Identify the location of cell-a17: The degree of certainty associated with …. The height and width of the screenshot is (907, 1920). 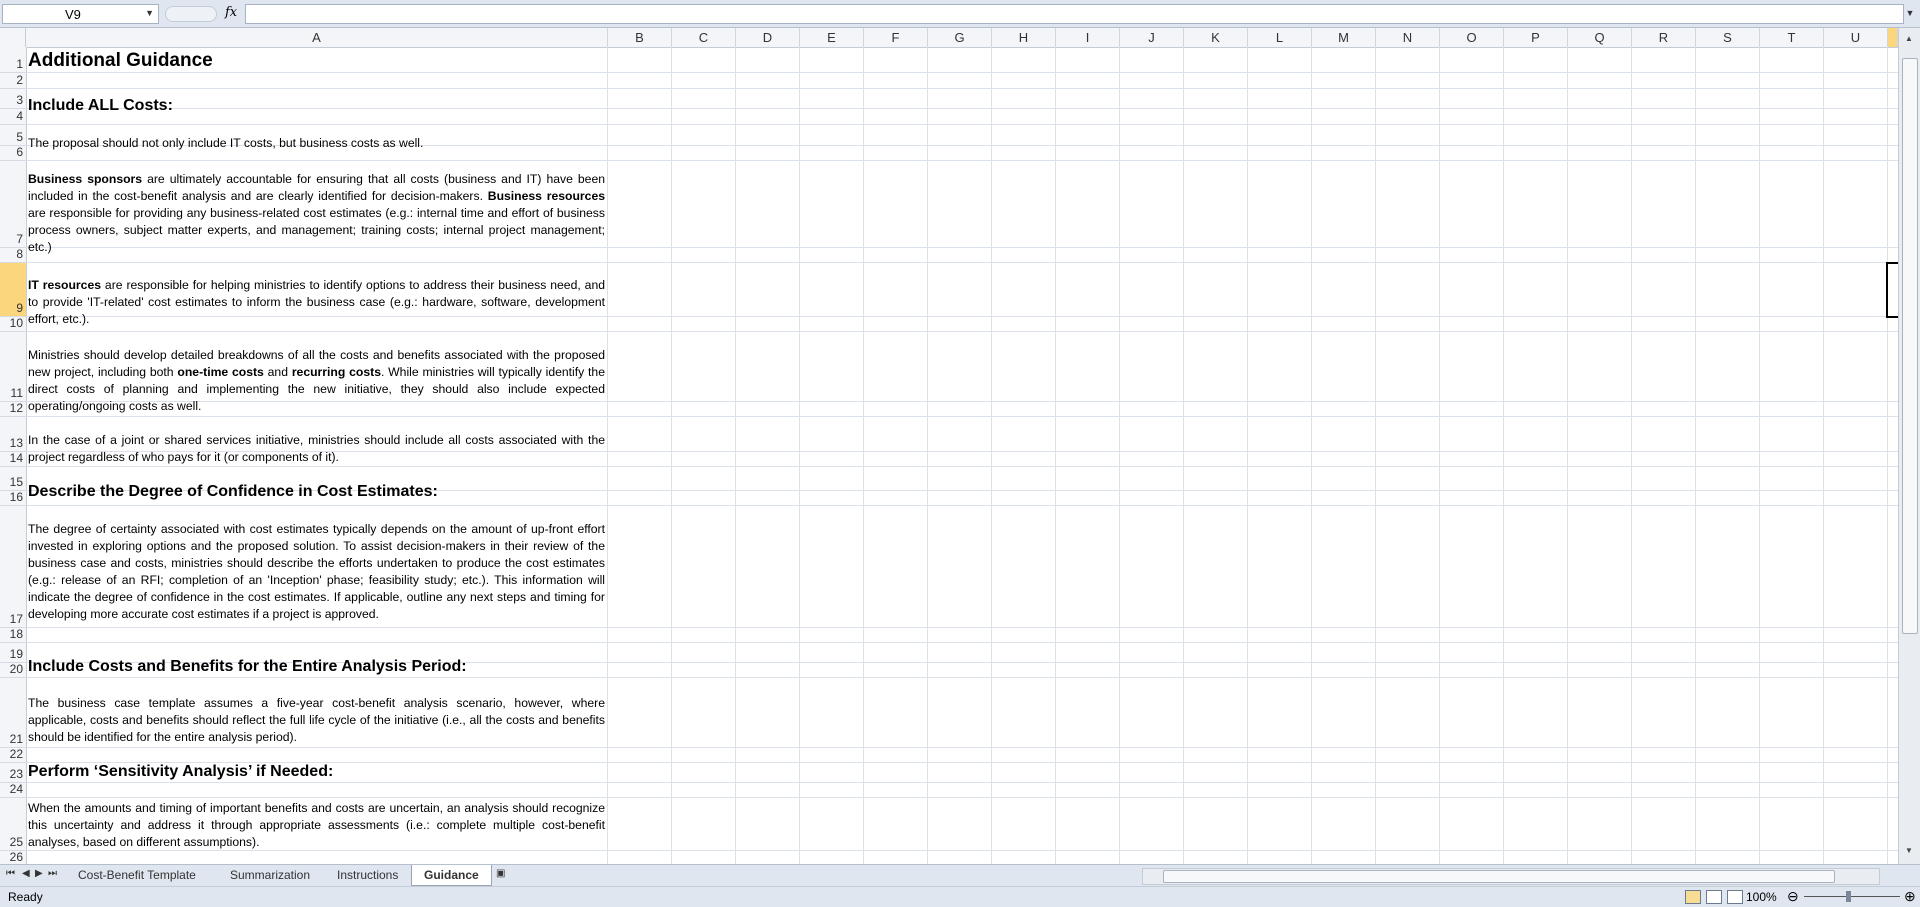
(316, 571).